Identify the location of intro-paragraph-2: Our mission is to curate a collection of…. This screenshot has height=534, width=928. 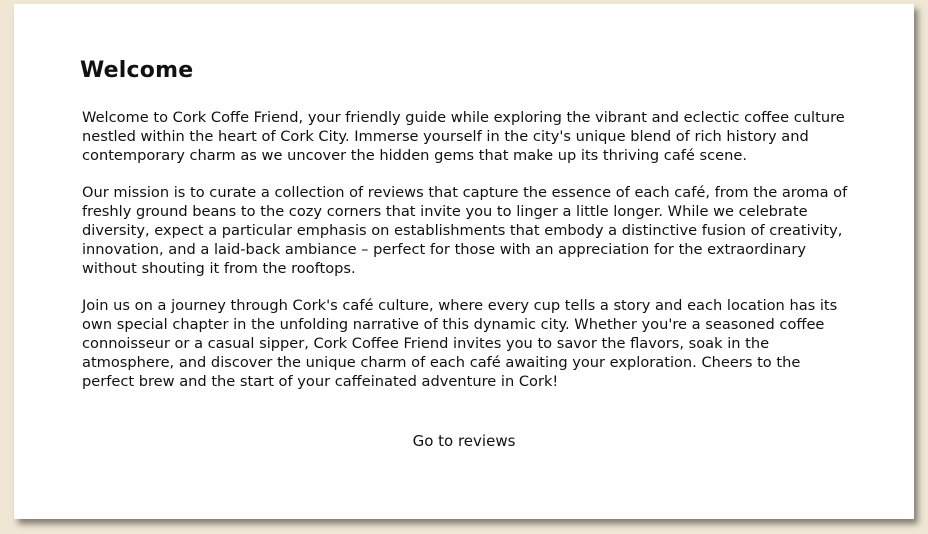
(465, 230).